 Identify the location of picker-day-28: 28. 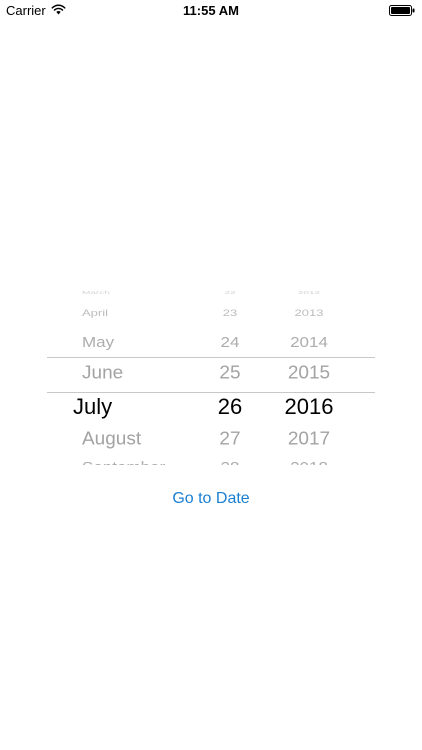
(230, 462).